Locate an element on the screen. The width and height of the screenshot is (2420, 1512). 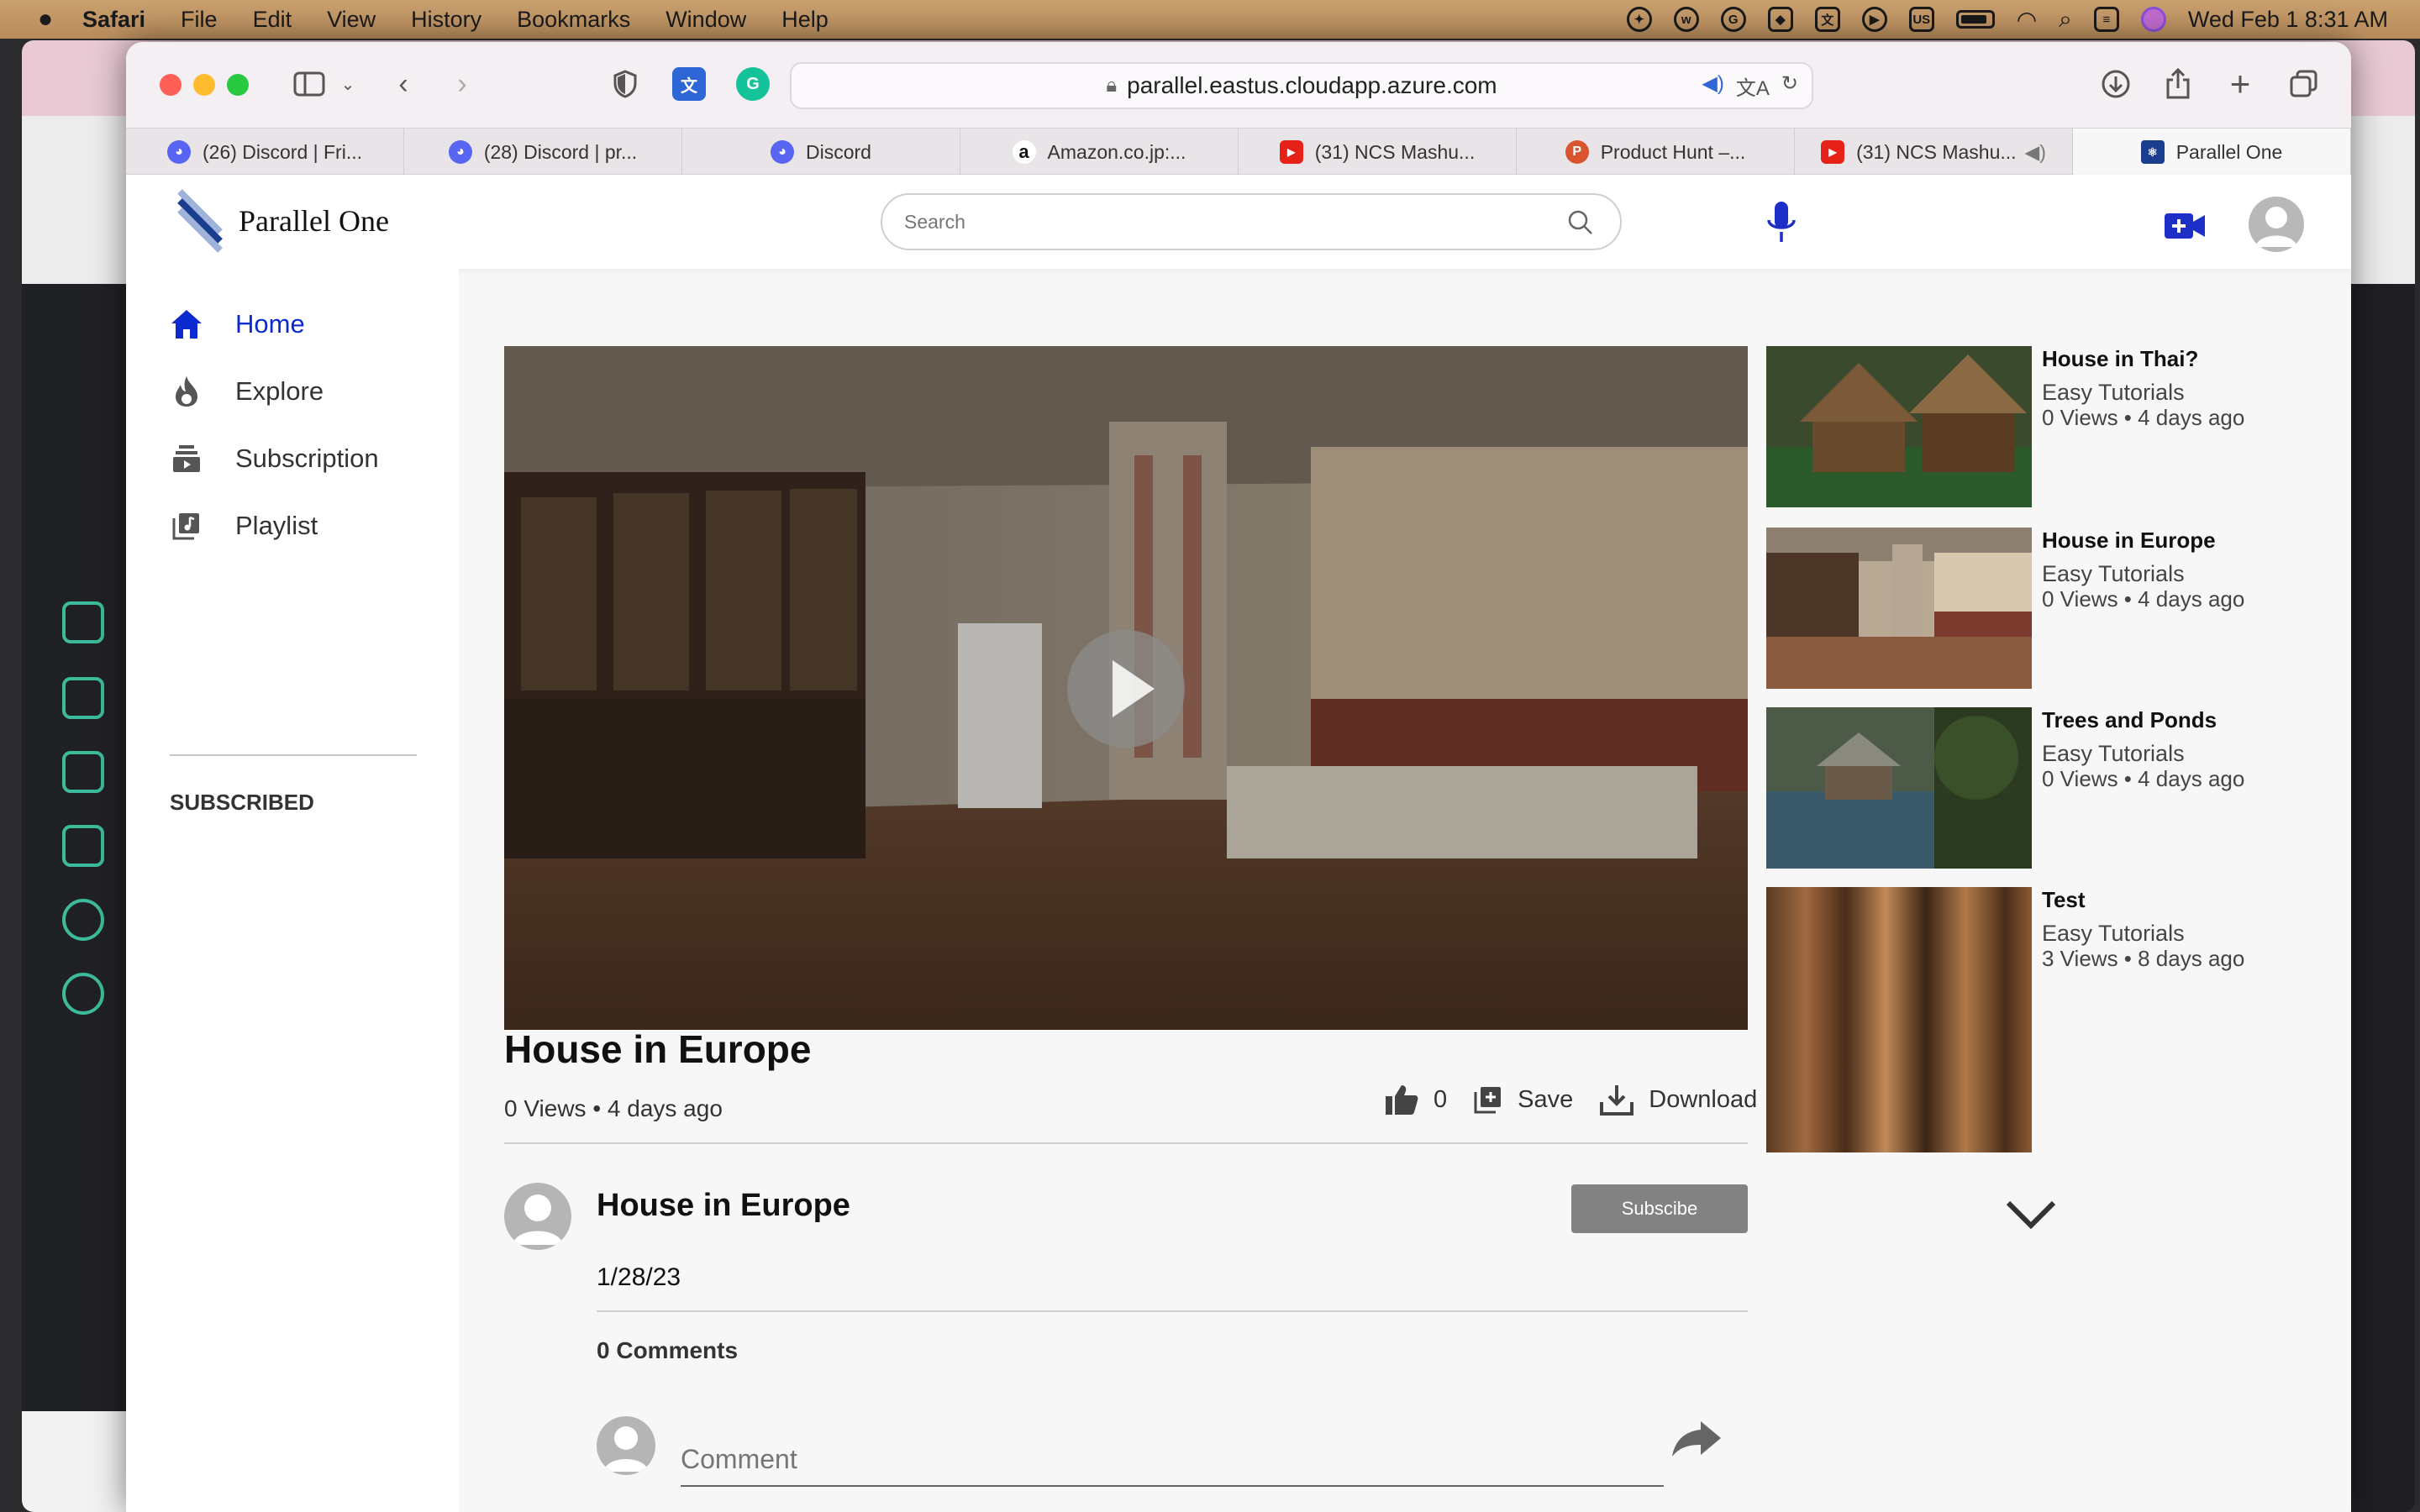
search-input is located at coordinates (1252, 221).